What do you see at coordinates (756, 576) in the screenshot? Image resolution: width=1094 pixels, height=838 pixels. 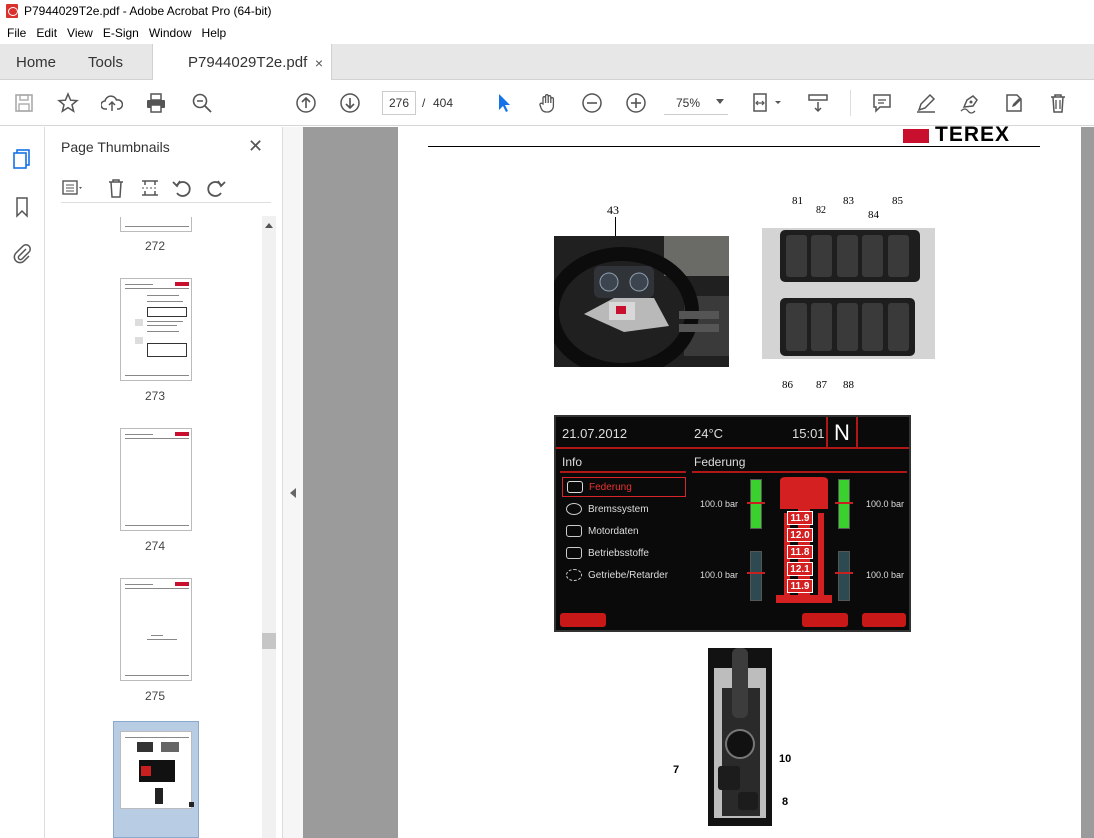 I see `gauge-rear-left` at bounding box center [756, 576].